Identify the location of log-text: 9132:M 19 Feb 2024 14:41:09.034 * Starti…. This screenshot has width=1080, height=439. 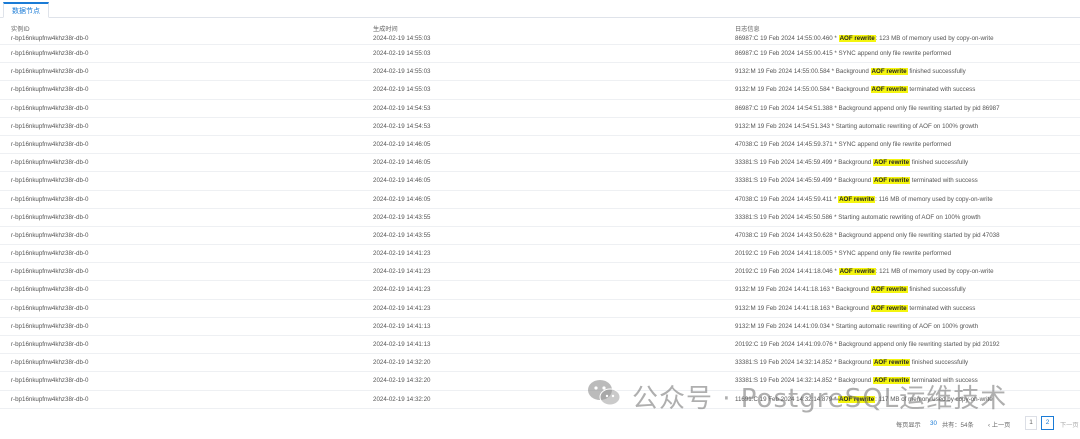
(857, 326).